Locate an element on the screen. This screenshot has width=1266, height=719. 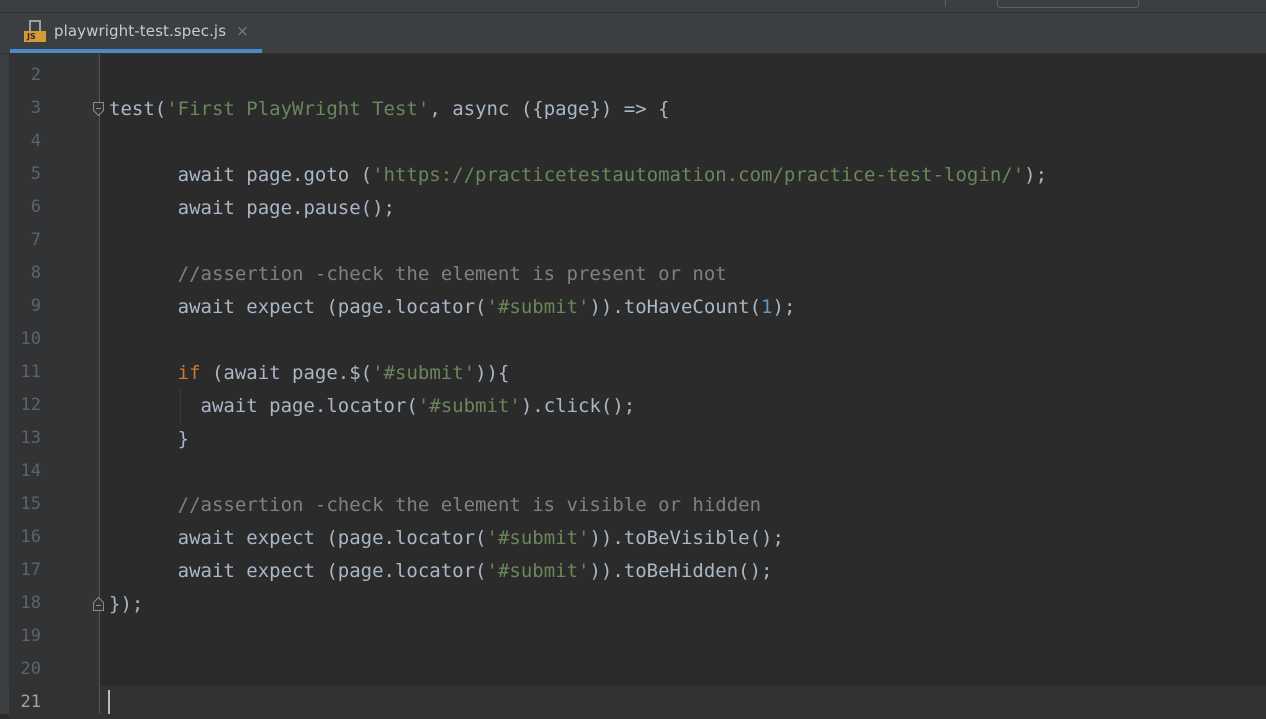
line-number: 16 is located at coordinates (30, 537).